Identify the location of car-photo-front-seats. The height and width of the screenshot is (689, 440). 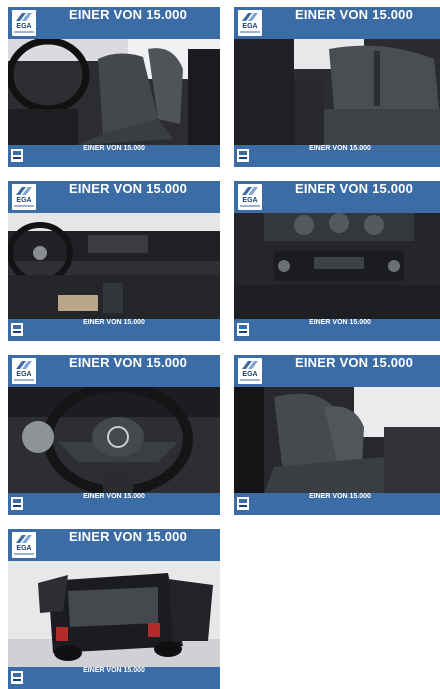
(114, 92).